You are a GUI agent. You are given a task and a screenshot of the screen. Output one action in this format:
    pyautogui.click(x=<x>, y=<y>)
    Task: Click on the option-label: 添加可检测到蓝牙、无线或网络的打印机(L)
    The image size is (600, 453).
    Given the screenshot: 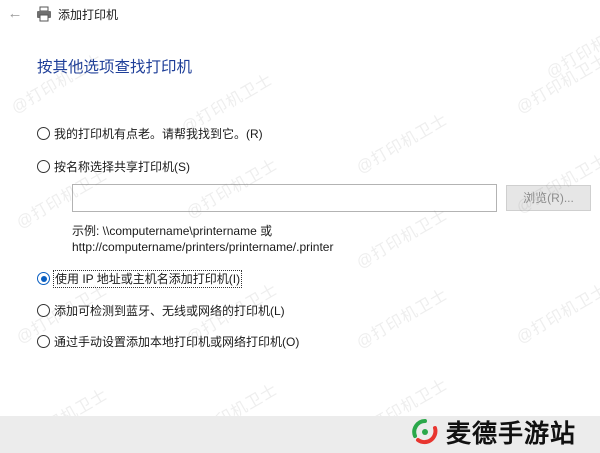 What is the action you would take?
    pyautogui.click(x=169, y=311)
    